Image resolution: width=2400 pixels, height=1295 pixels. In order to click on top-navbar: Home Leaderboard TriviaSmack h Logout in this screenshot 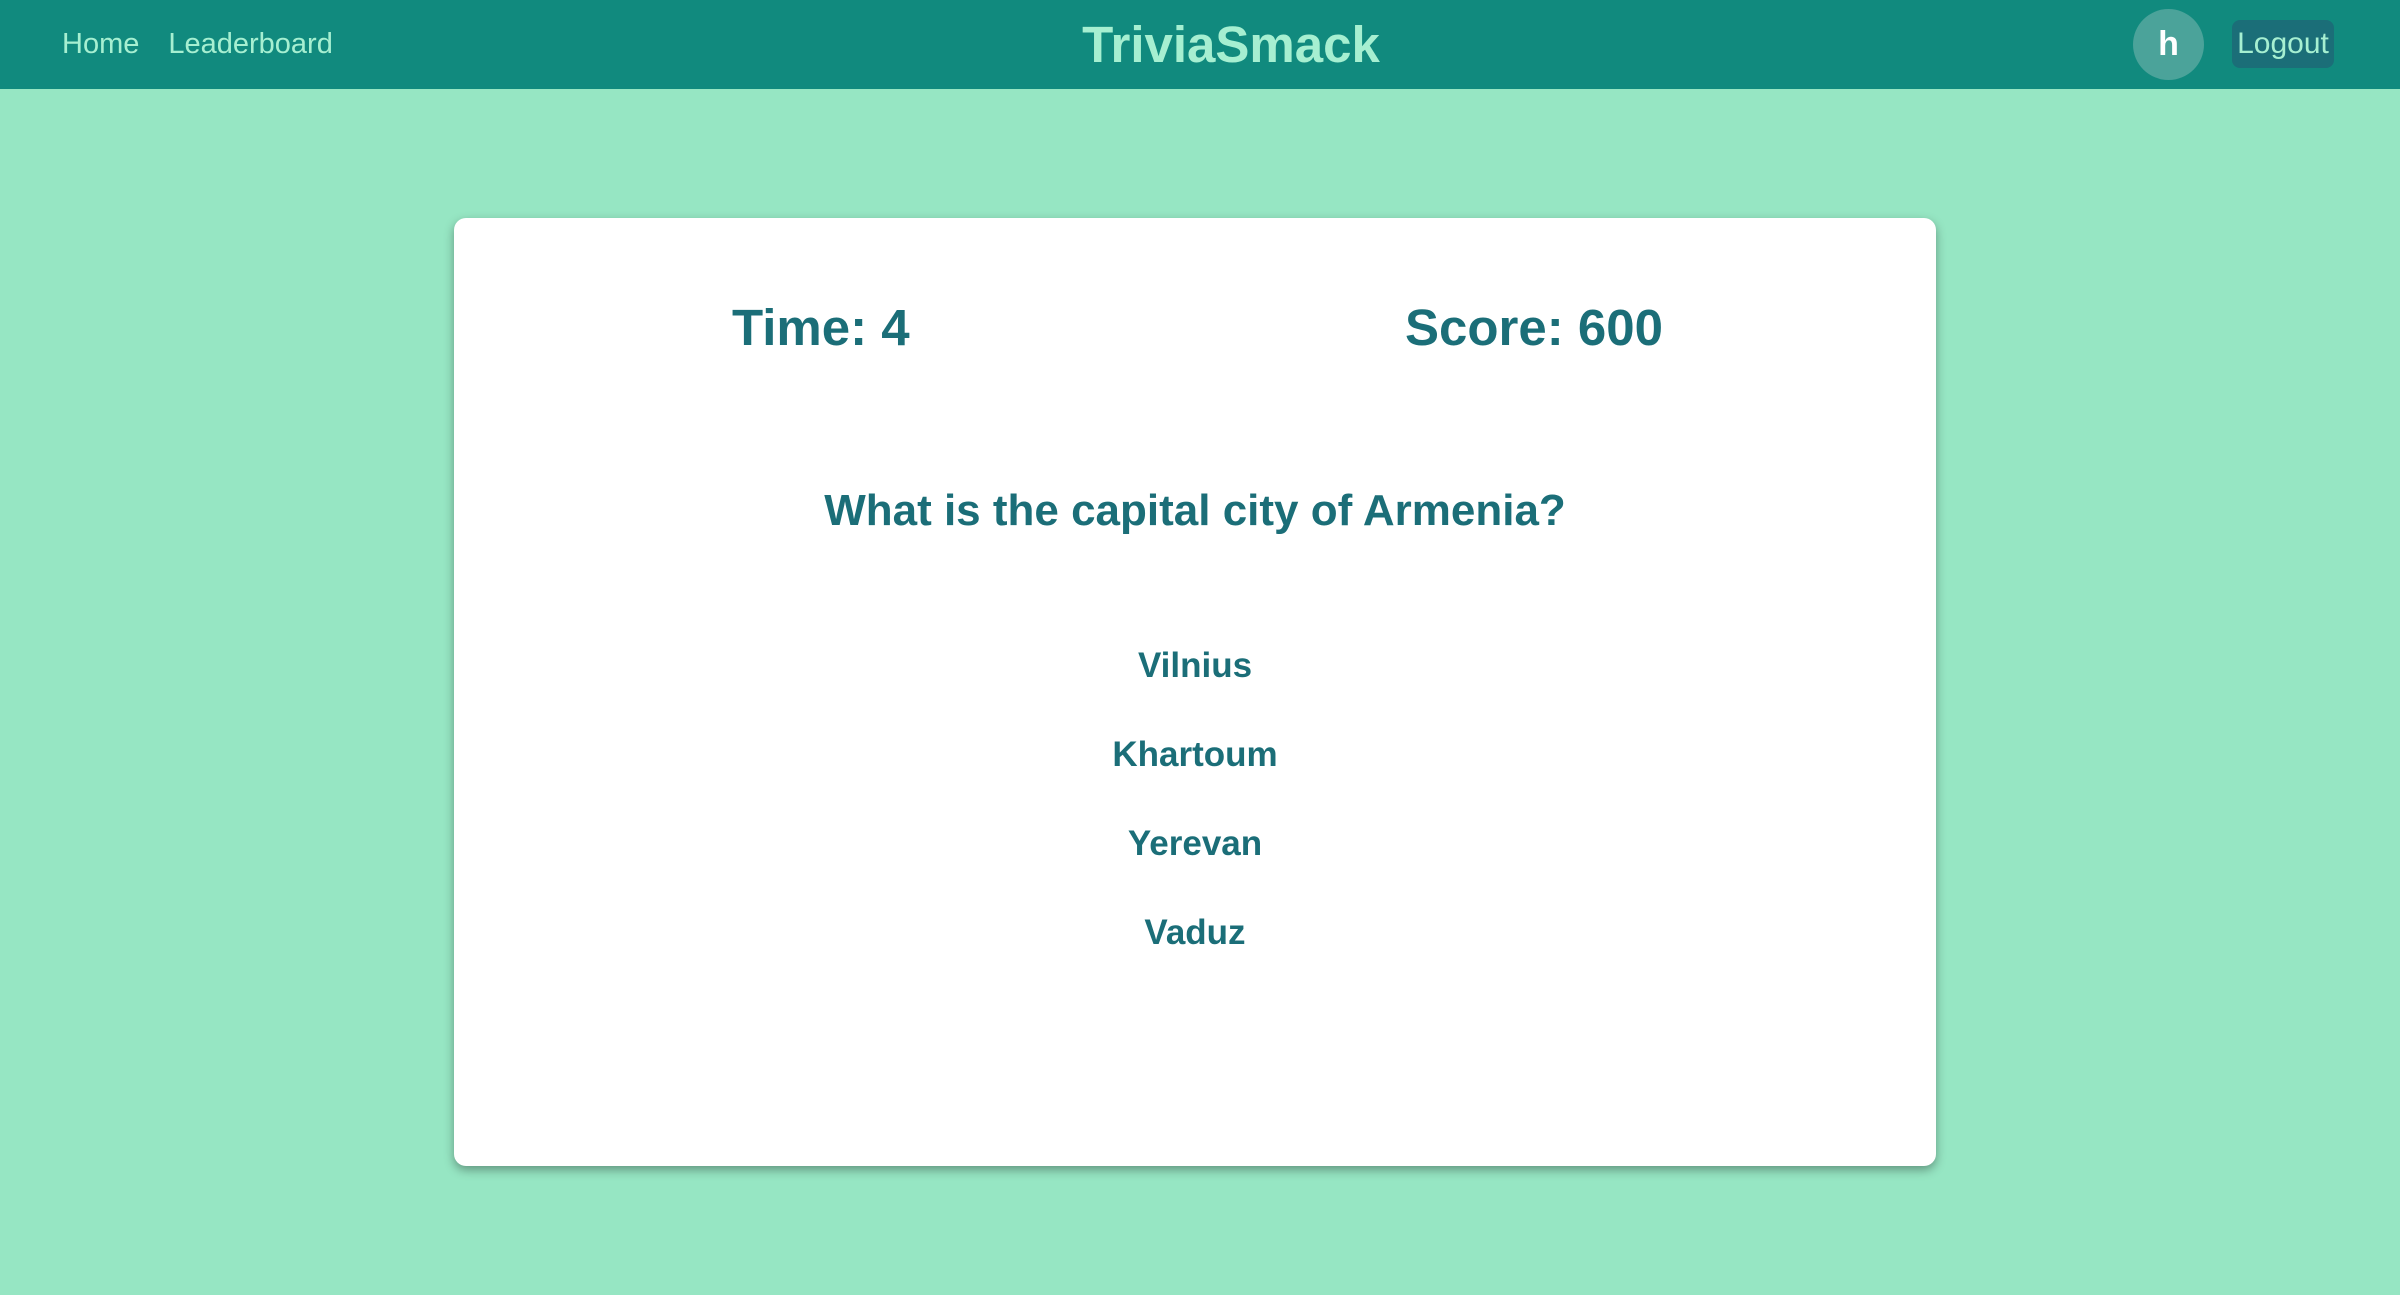, I will do `click(1200, 44)`.